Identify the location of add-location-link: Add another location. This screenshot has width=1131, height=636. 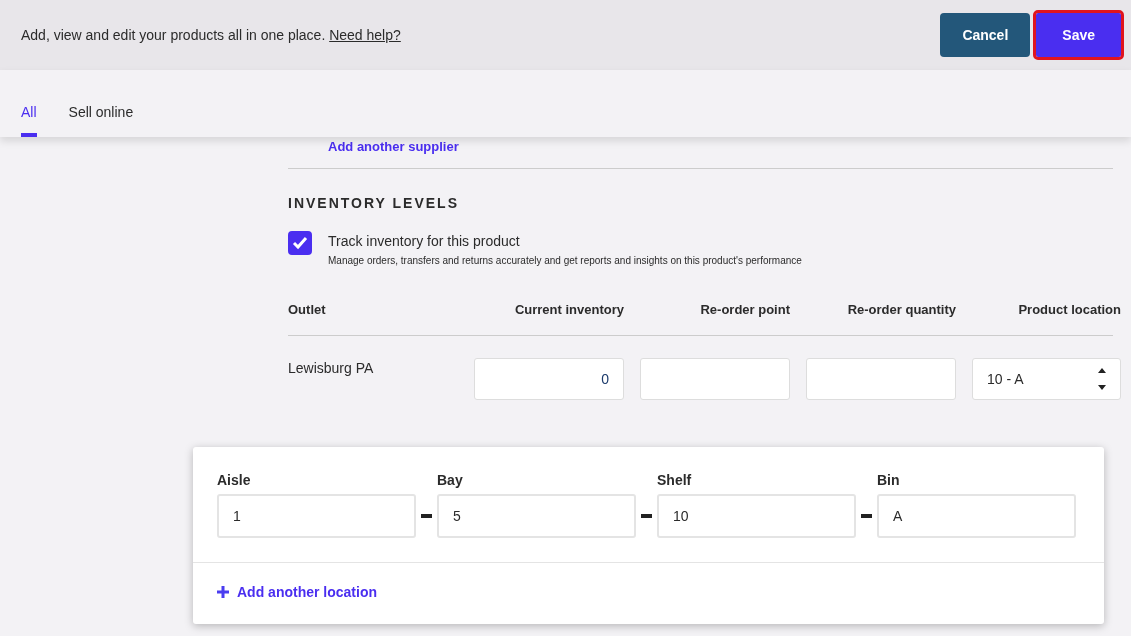
(297, 592).